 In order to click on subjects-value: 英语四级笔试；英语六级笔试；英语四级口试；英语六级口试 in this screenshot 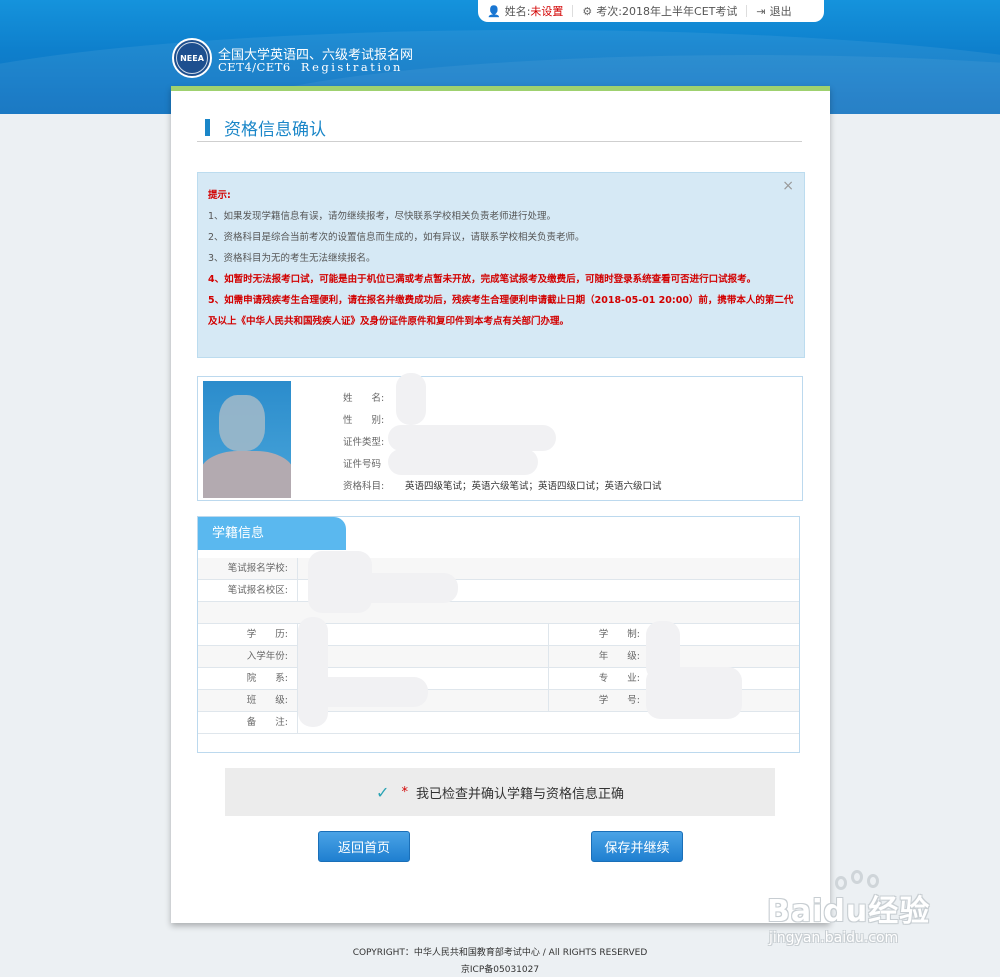, I will do `click(533, 486)`.